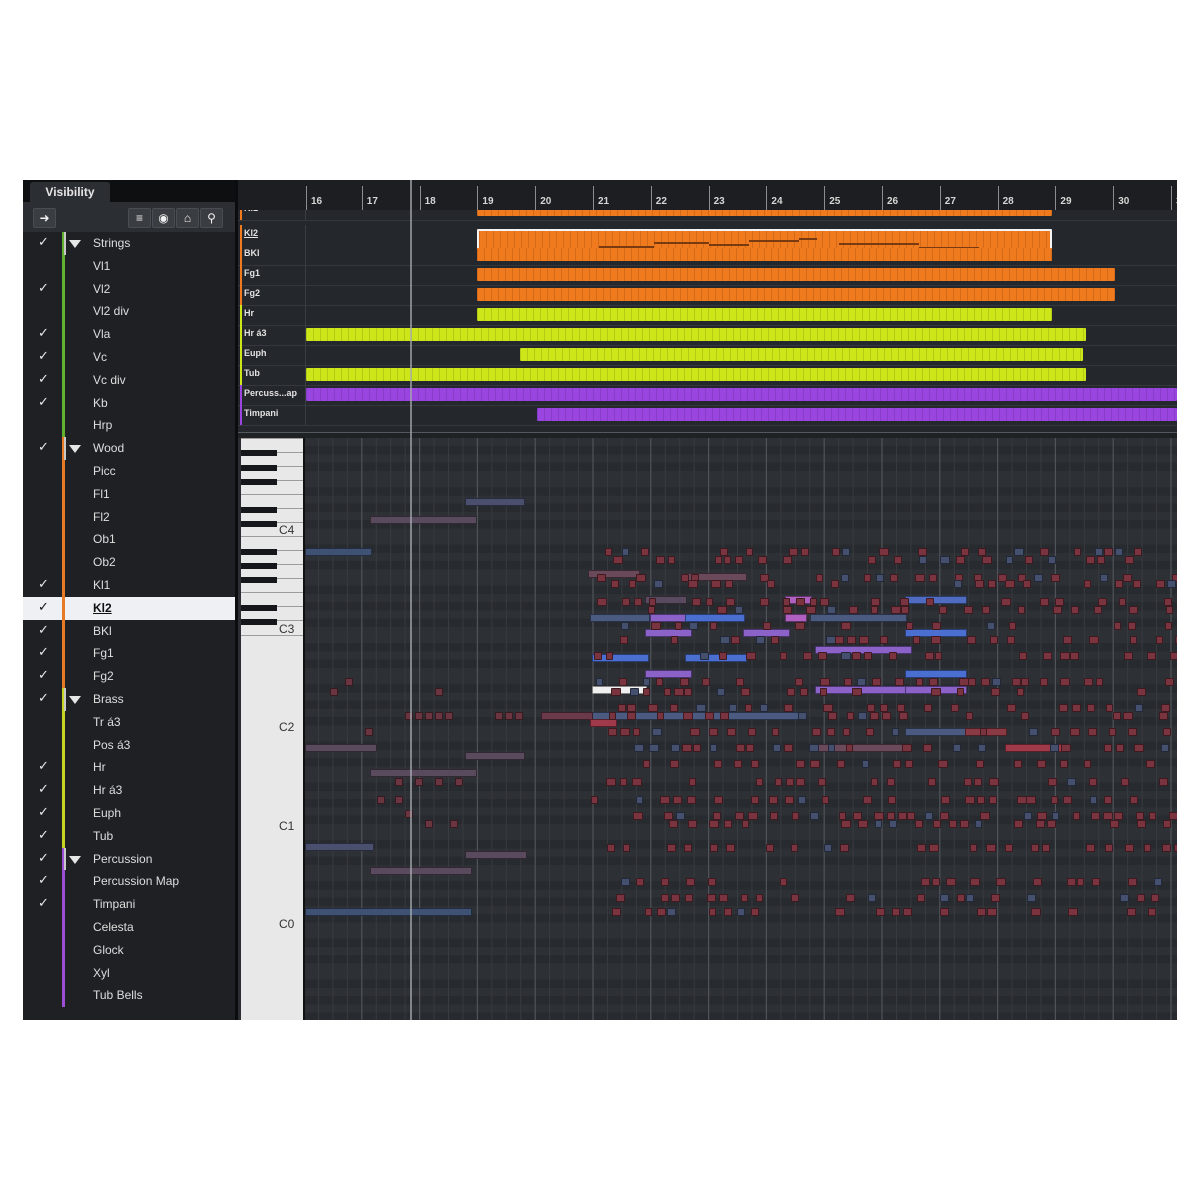 This screenshot has width=1200, height=1200. What do you see at coordinates (129, 699) in the screenshot?
I see `track-folder-row: ✓ Brass` at bounding box center [129, 699].